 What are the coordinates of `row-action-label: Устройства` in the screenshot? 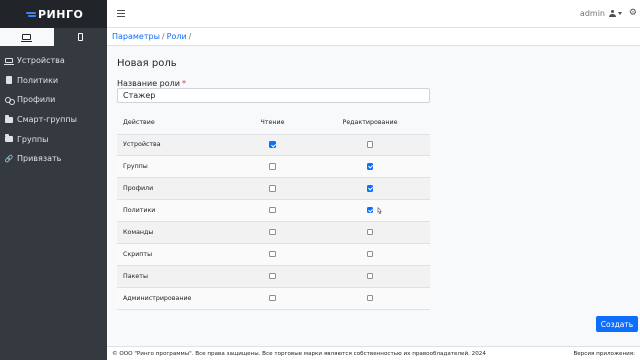 It's located at (176, 145).